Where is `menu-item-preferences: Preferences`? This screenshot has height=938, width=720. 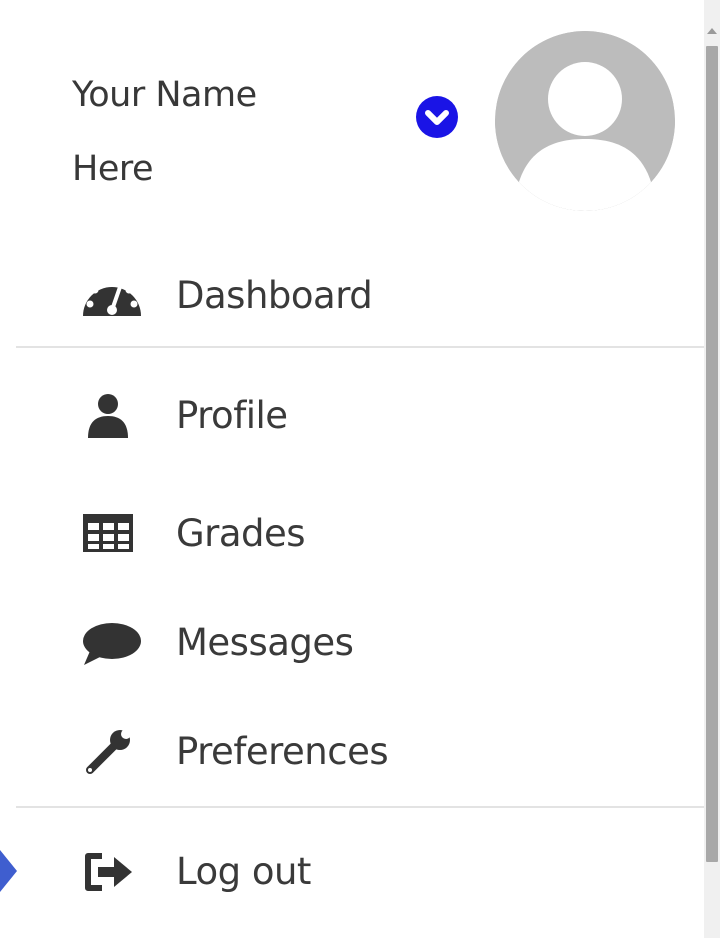 menu-item-preferences: Preferences is located at coordinates (352, 752).